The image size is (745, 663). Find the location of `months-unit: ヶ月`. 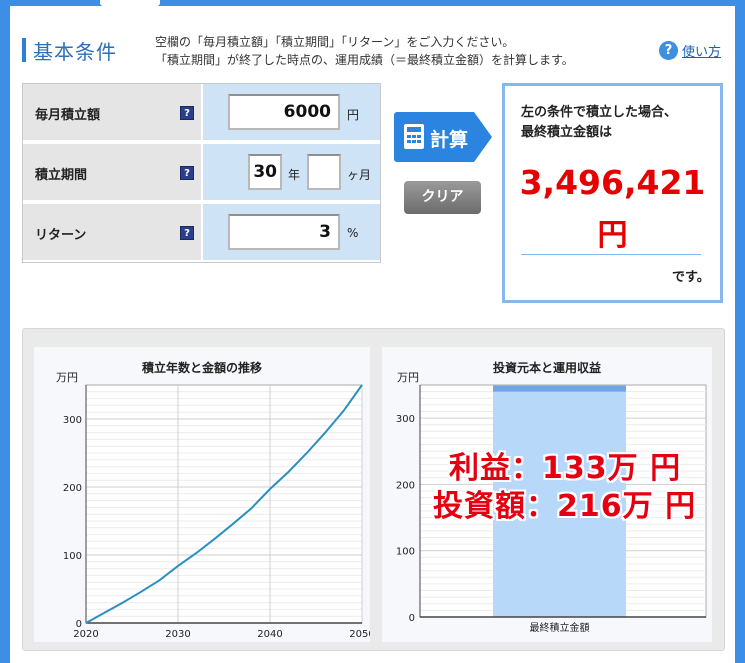

months-unit: ヶ月 is located at coordinates (359, 175).